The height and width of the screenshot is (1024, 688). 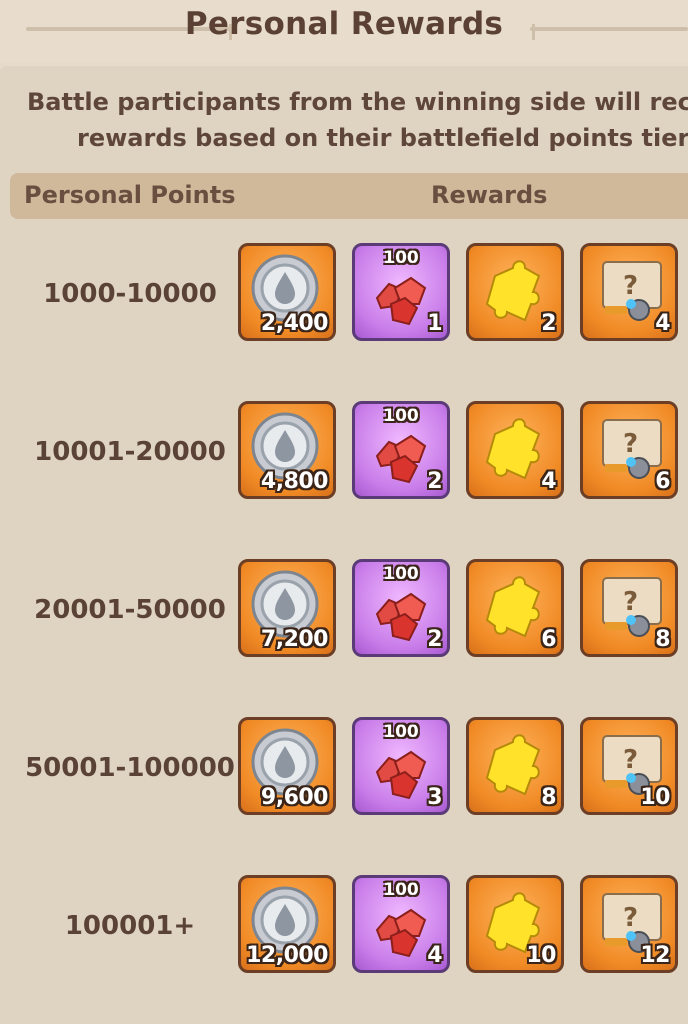 What do you see at coordinates (655, 955) in the screenshot?
I see `chest-quantity: 12` at bounding box center [655, 955].